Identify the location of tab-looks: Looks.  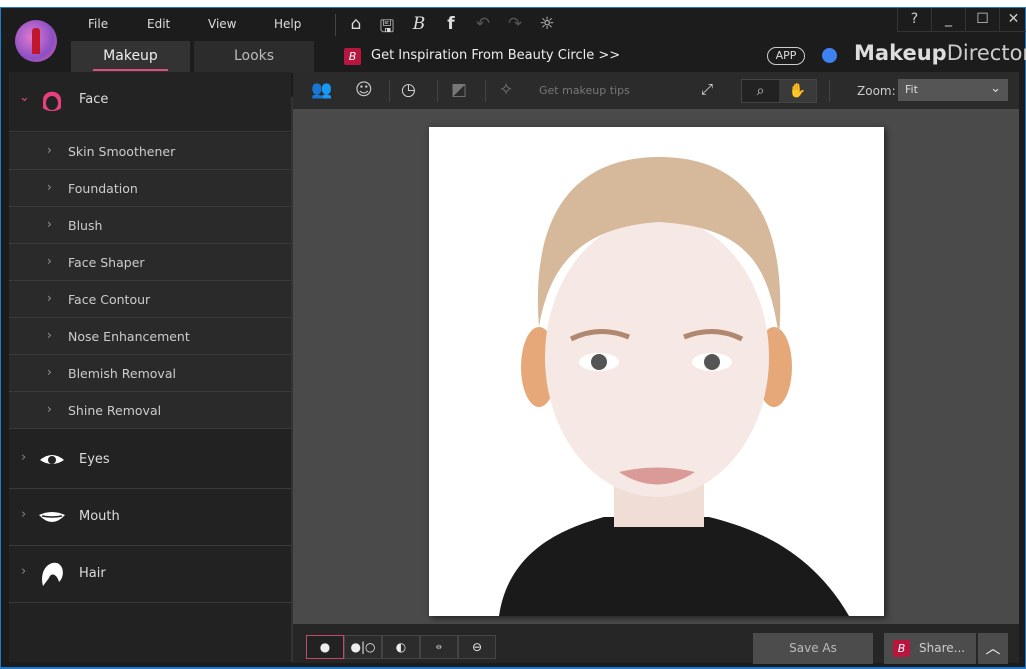
(254, 57).